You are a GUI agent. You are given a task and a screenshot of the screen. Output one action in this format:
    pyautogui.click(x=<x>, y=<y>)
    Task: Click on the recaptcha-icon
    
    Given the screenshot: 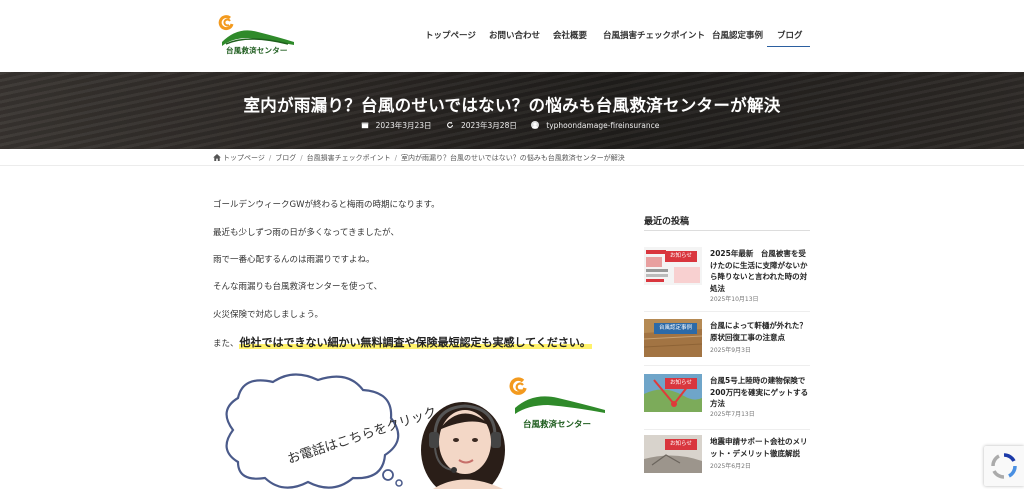 What is the action you would take?
    pyautogui.click(x=1004, y=466)
    